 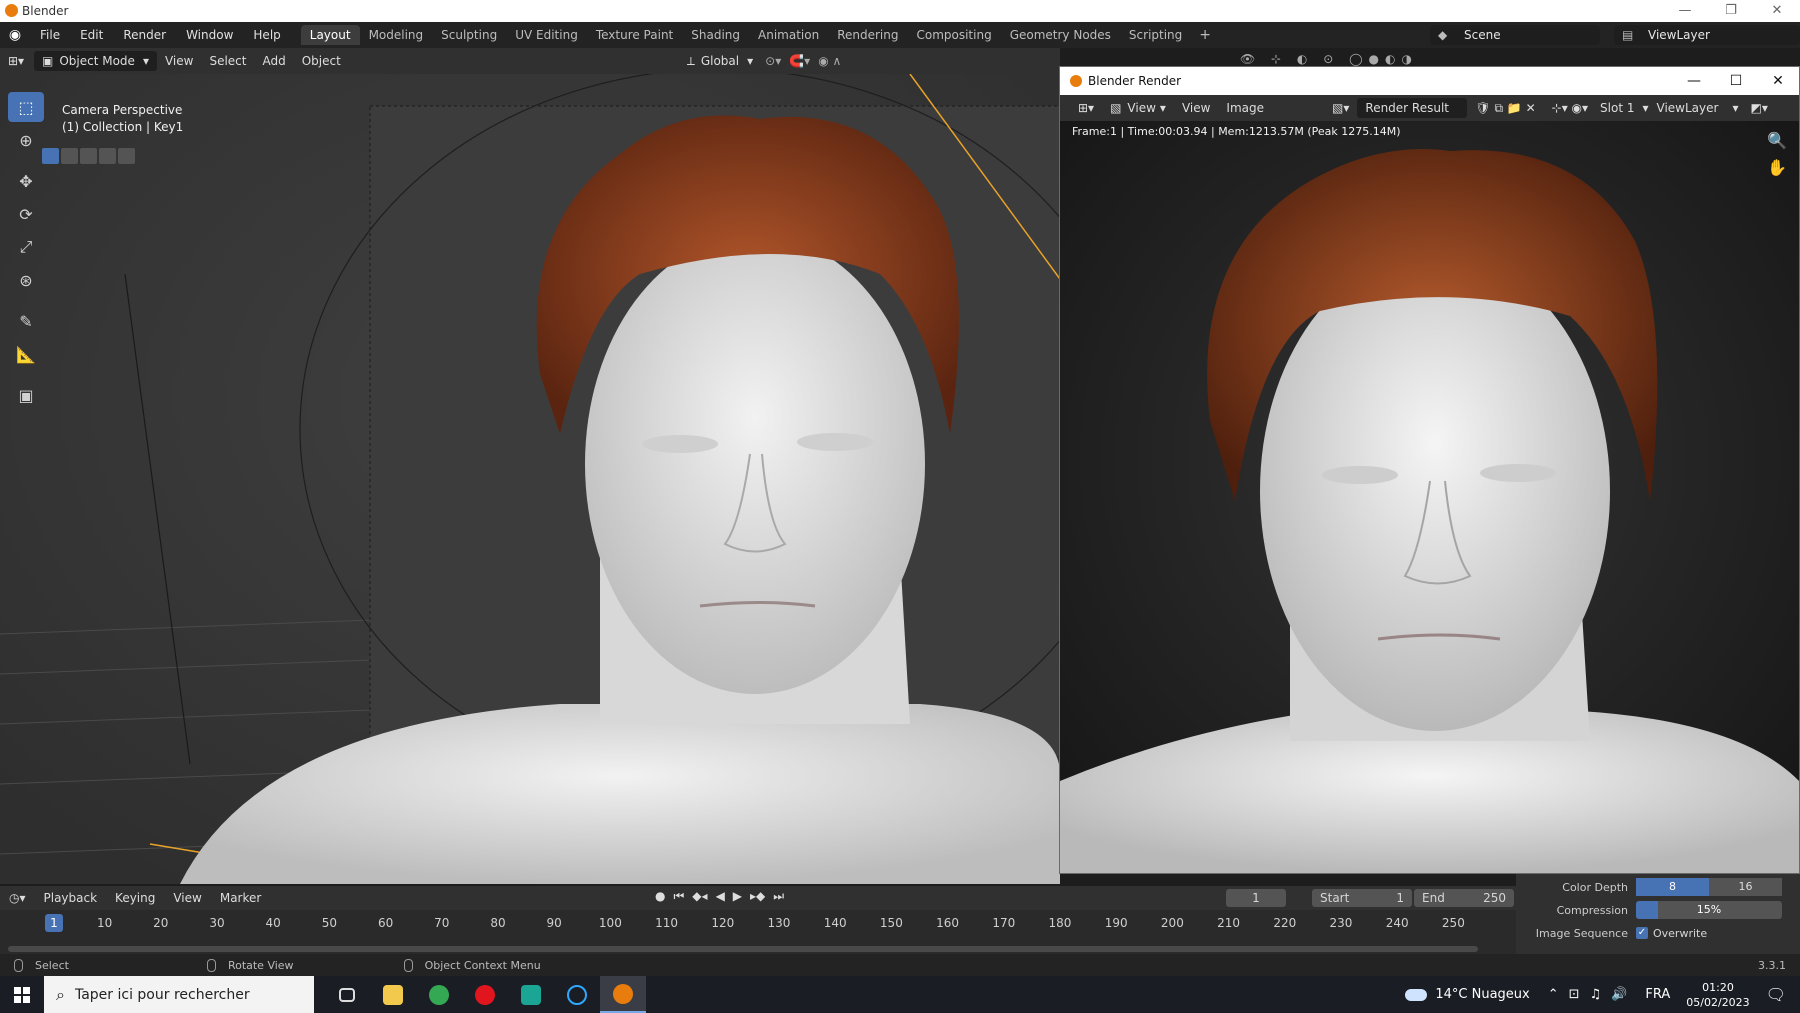 What do you see at coordinates (634, 35) in the screenshot?
I see `tab-texture-paint: Texture Paint` at bounding box center [634, 35].